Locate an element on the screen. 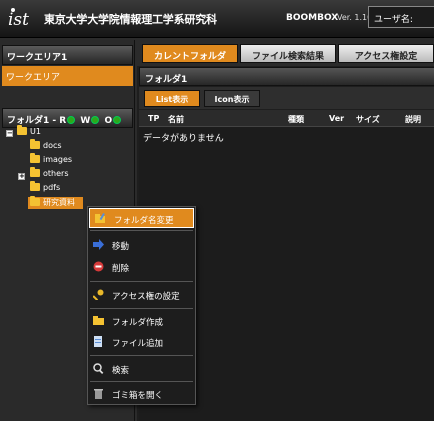 This screenshot has width=434, height=421. folder-heading-label: フォルダ1 - is located at coordinates (32, 121).